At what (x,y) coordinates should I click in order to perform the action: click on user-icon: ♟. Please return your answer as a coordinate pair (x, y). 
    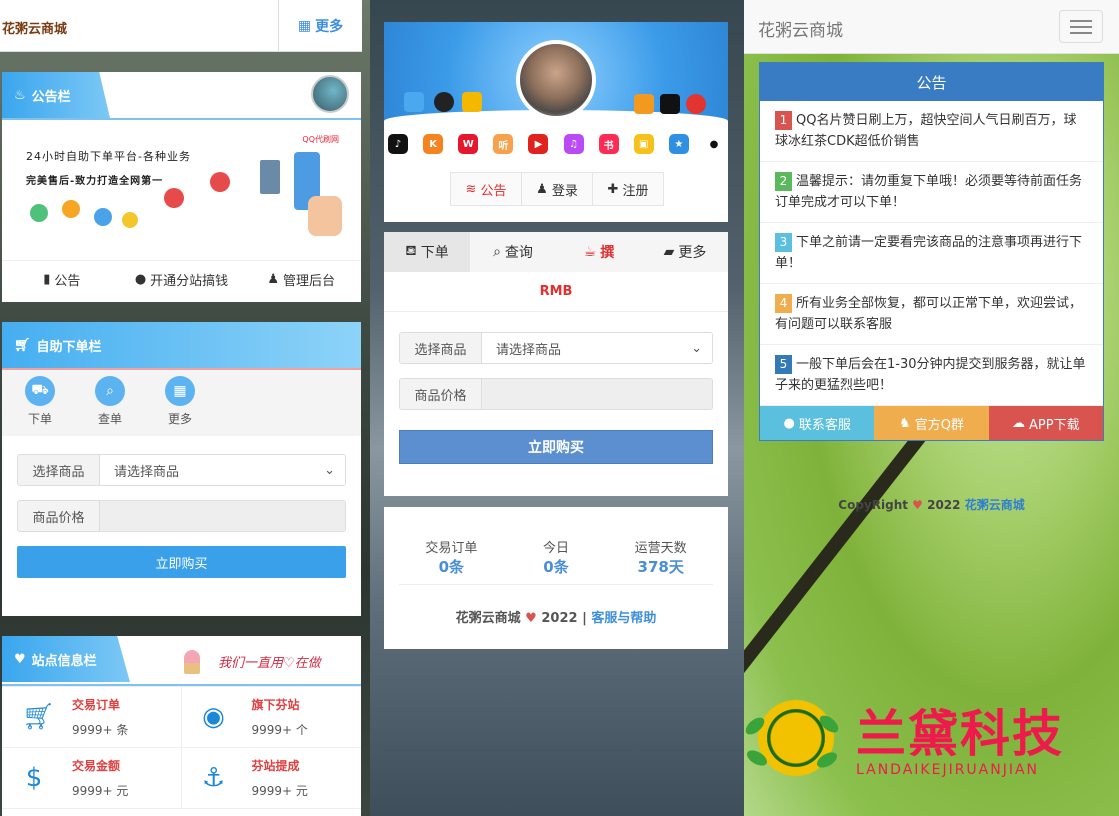
    Looking at the image, I should click on (273, 279).